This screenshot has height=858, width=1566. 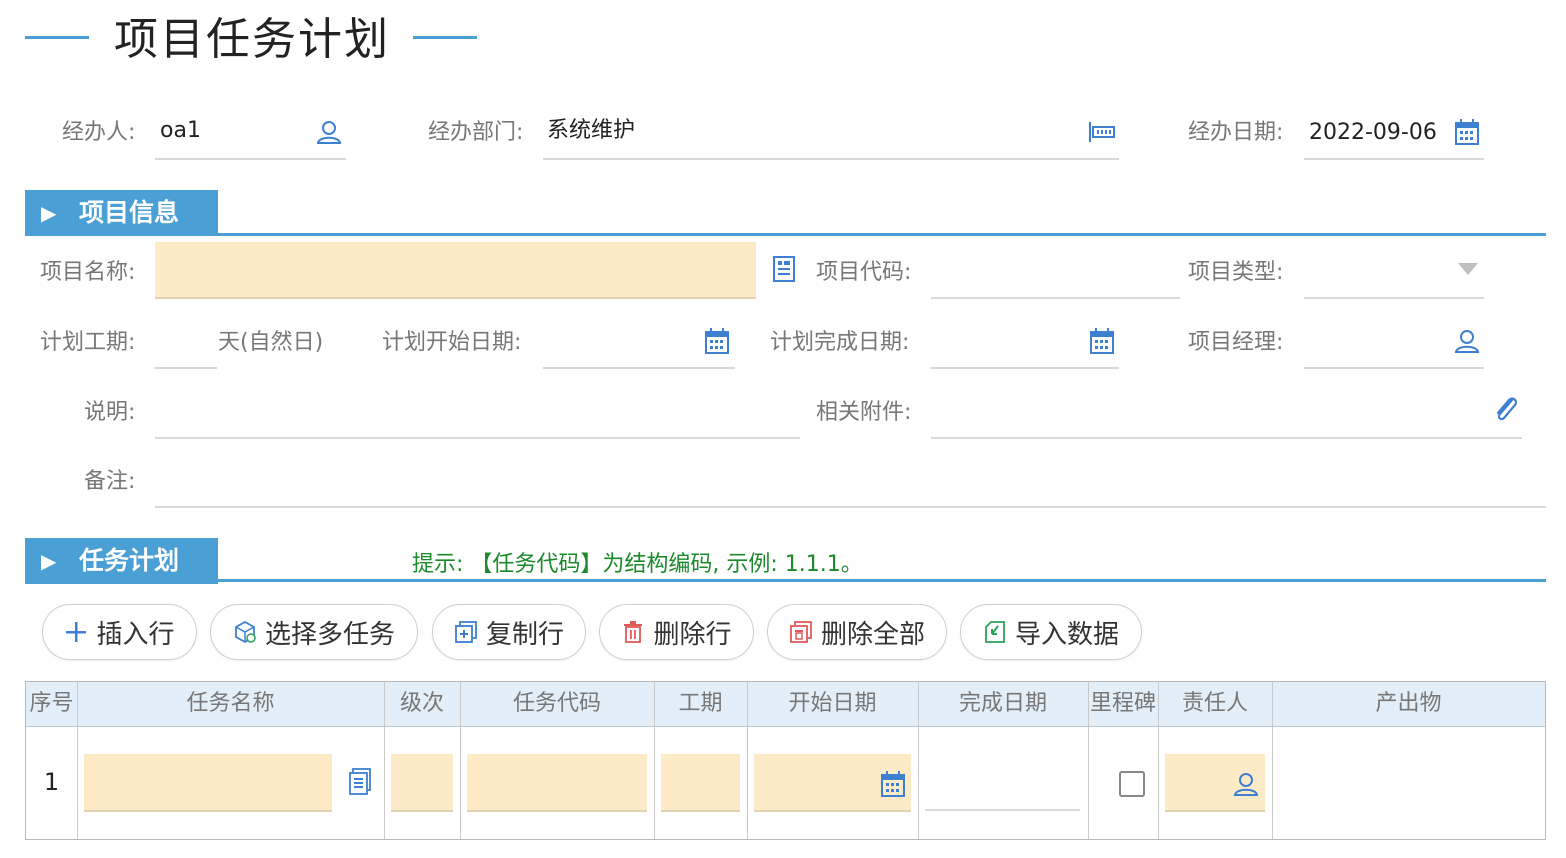 I want to click on column-header: 开始日期, so click(x=832, y=703).